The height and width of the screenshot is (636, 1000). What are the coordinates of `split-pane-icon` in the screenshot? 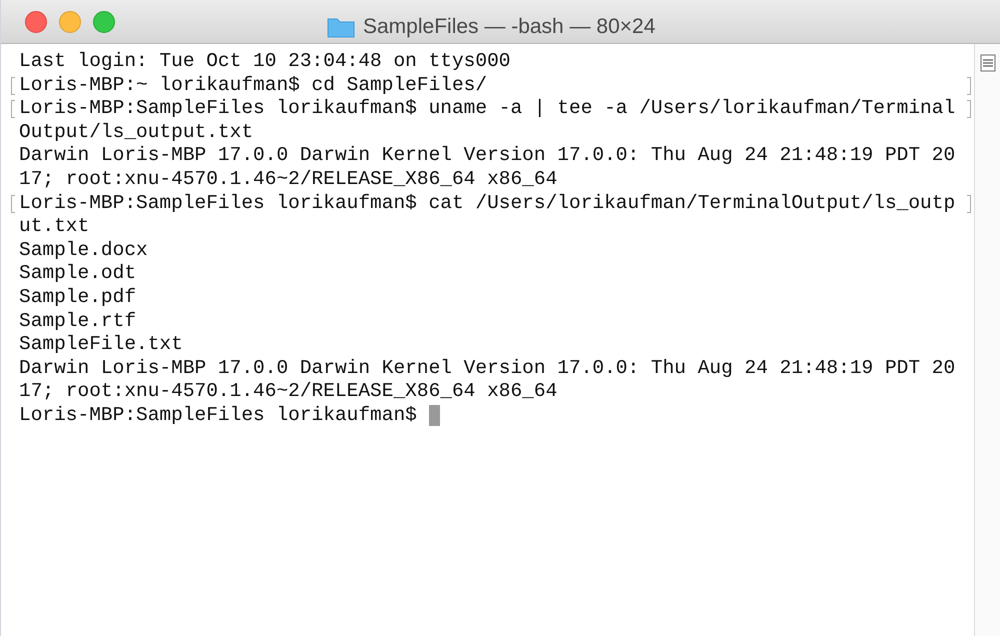 It's located at (988, 63).